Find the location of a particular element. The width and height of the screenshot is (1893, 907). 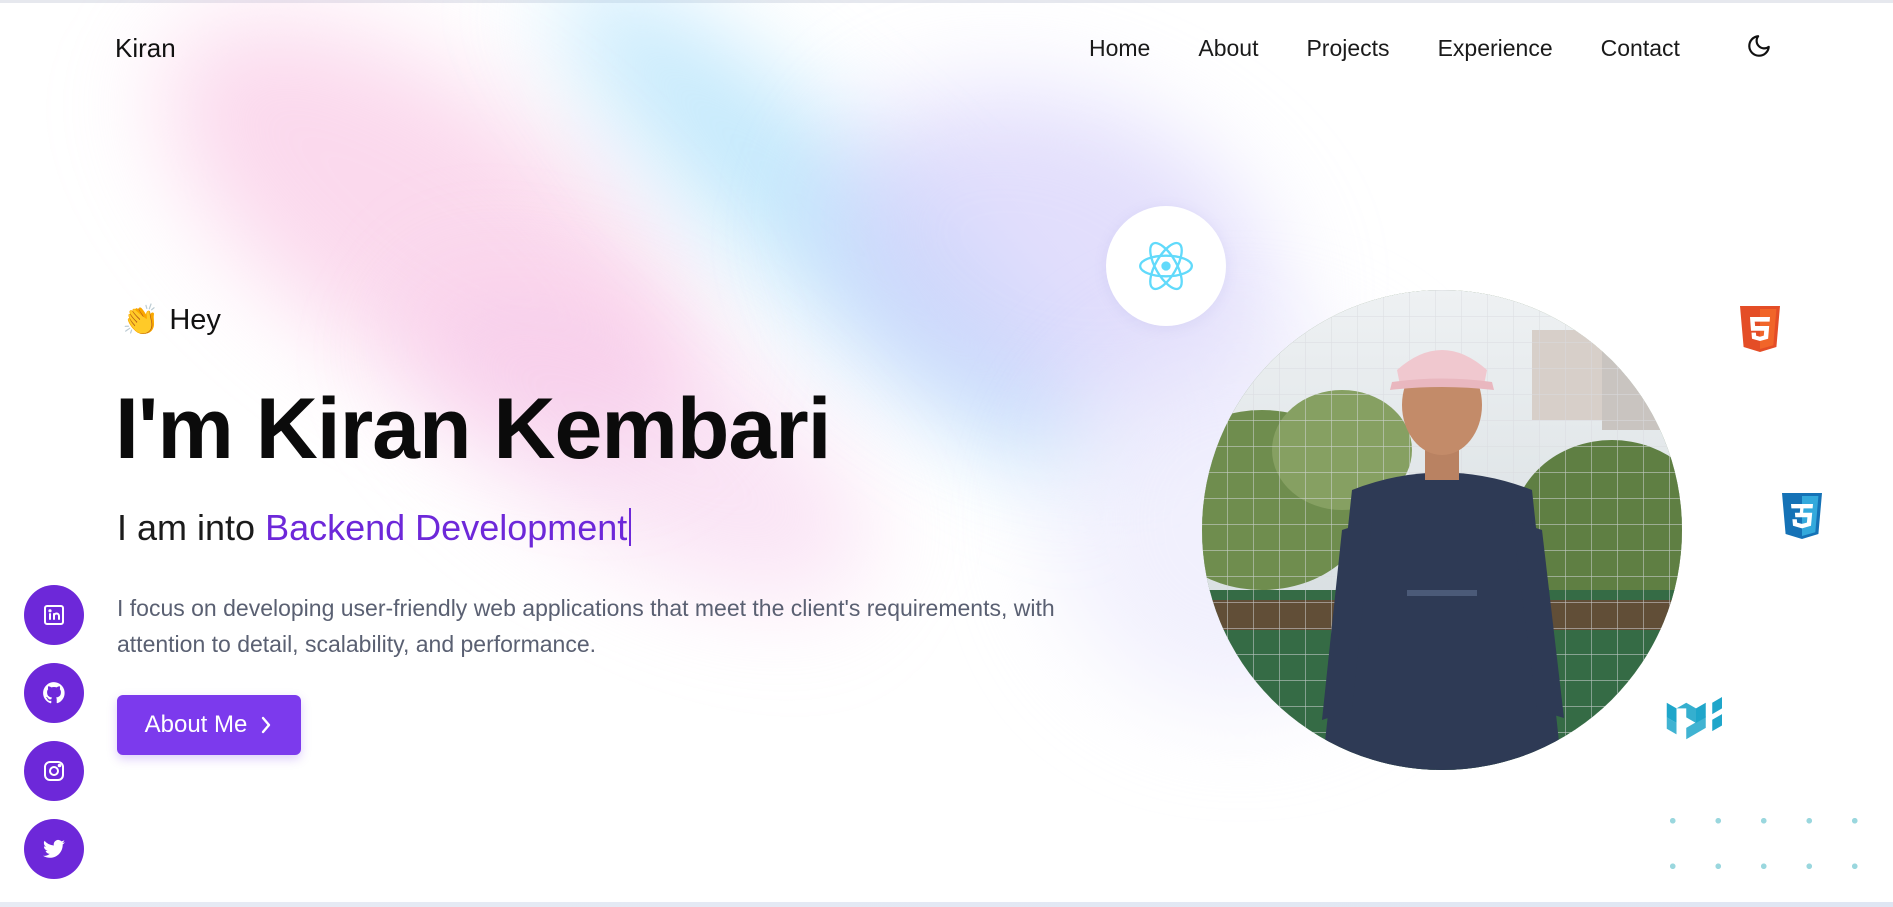

react-icon is located at coordinates (1166, 266).